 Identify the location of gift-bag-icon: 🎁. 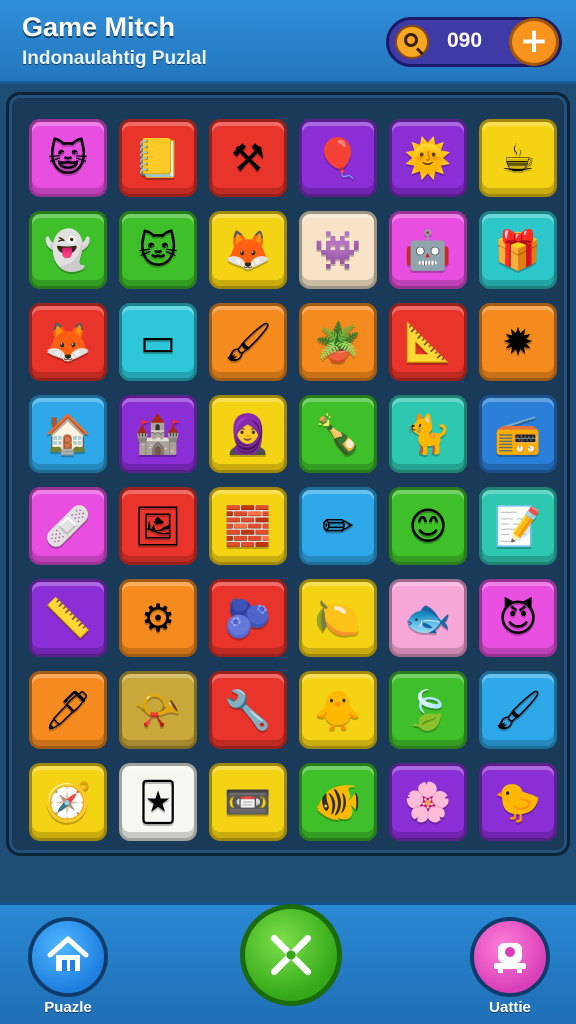
(518, 250).